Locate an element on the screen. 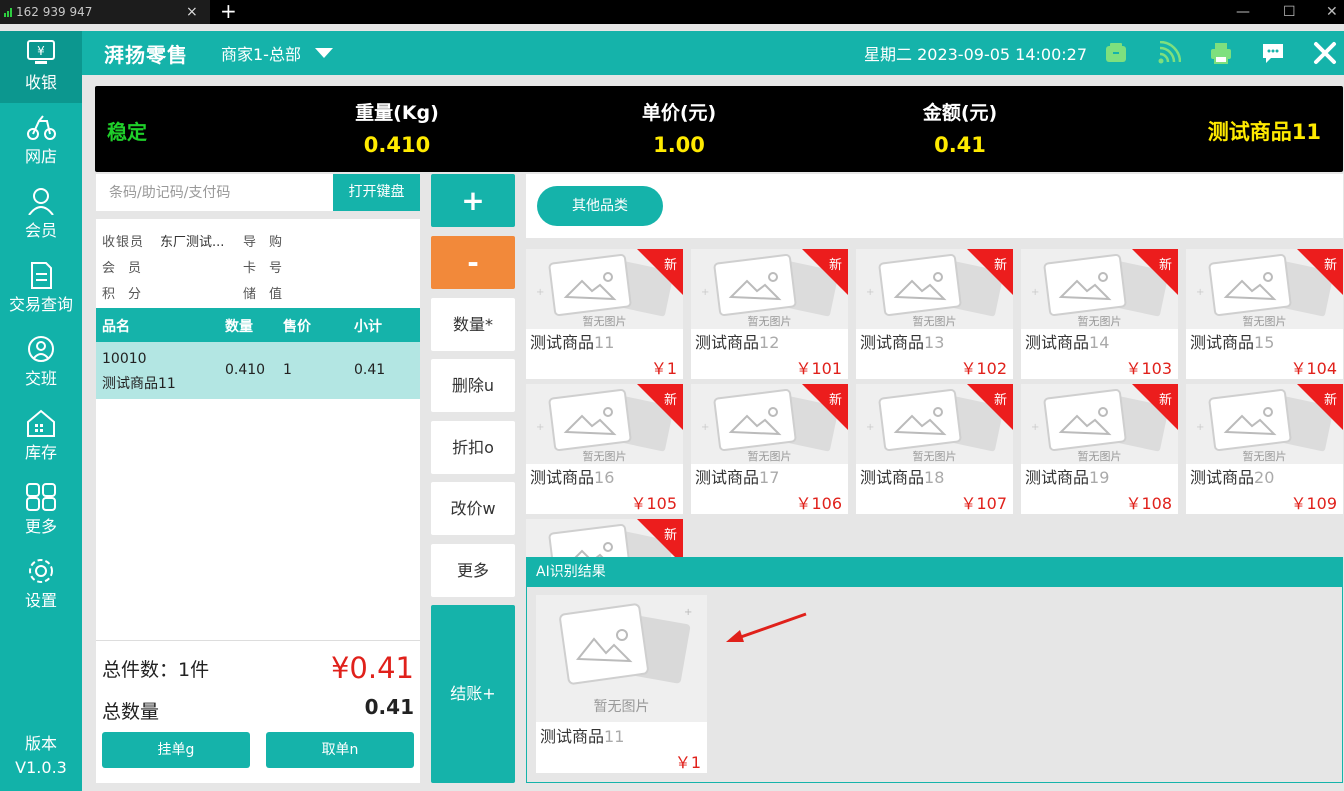  message-icon is located at coordinates (1273, 53).